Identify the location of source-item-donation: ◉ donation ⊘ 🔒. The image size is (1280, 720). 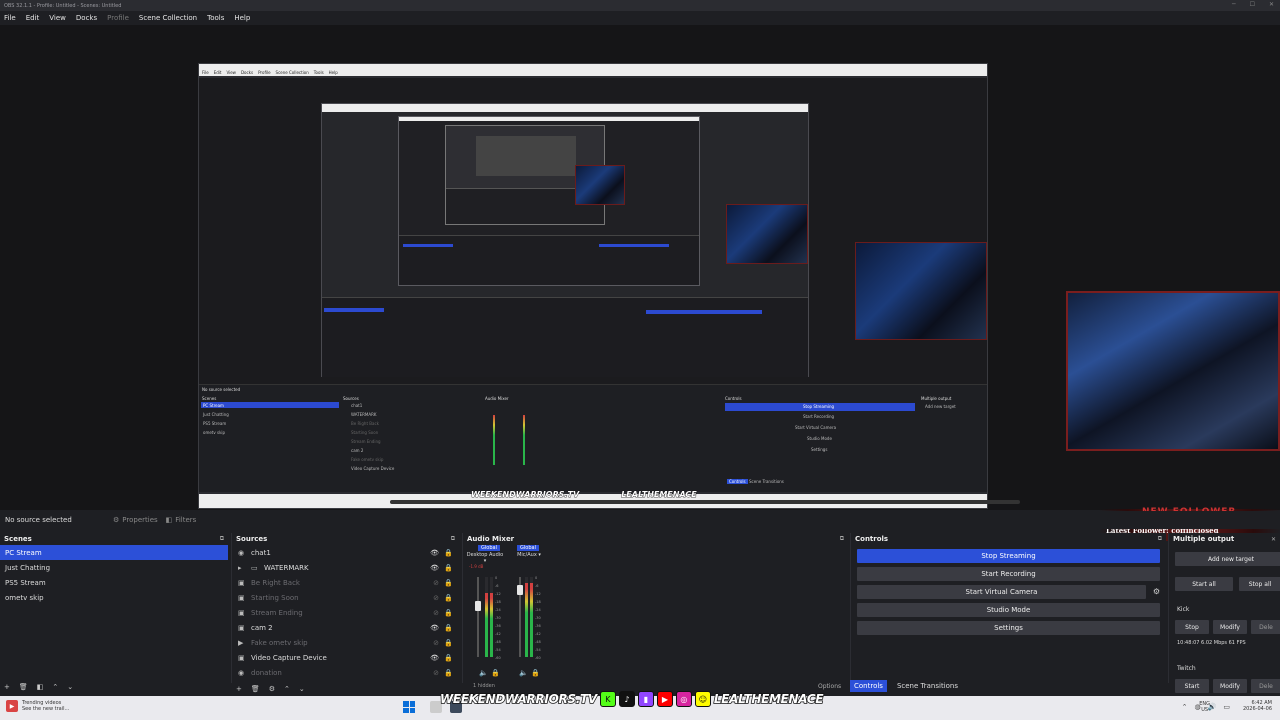
(345, 672).